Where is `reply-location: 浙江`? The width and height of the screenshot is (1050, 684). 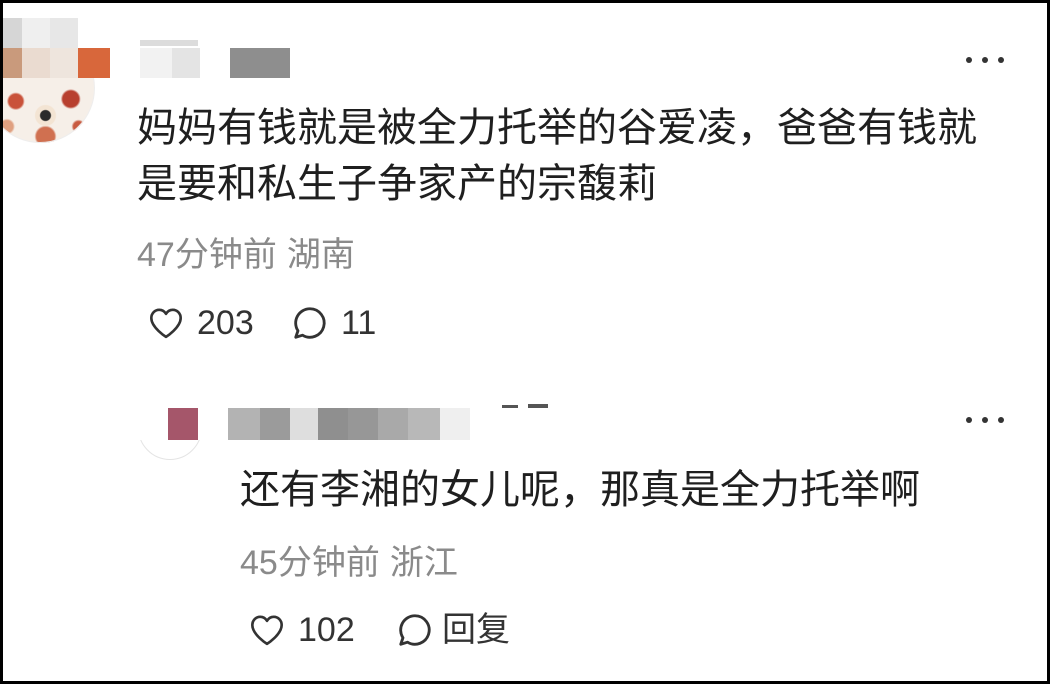
reply-location: 浙江 is located at coordinates (423, 563).